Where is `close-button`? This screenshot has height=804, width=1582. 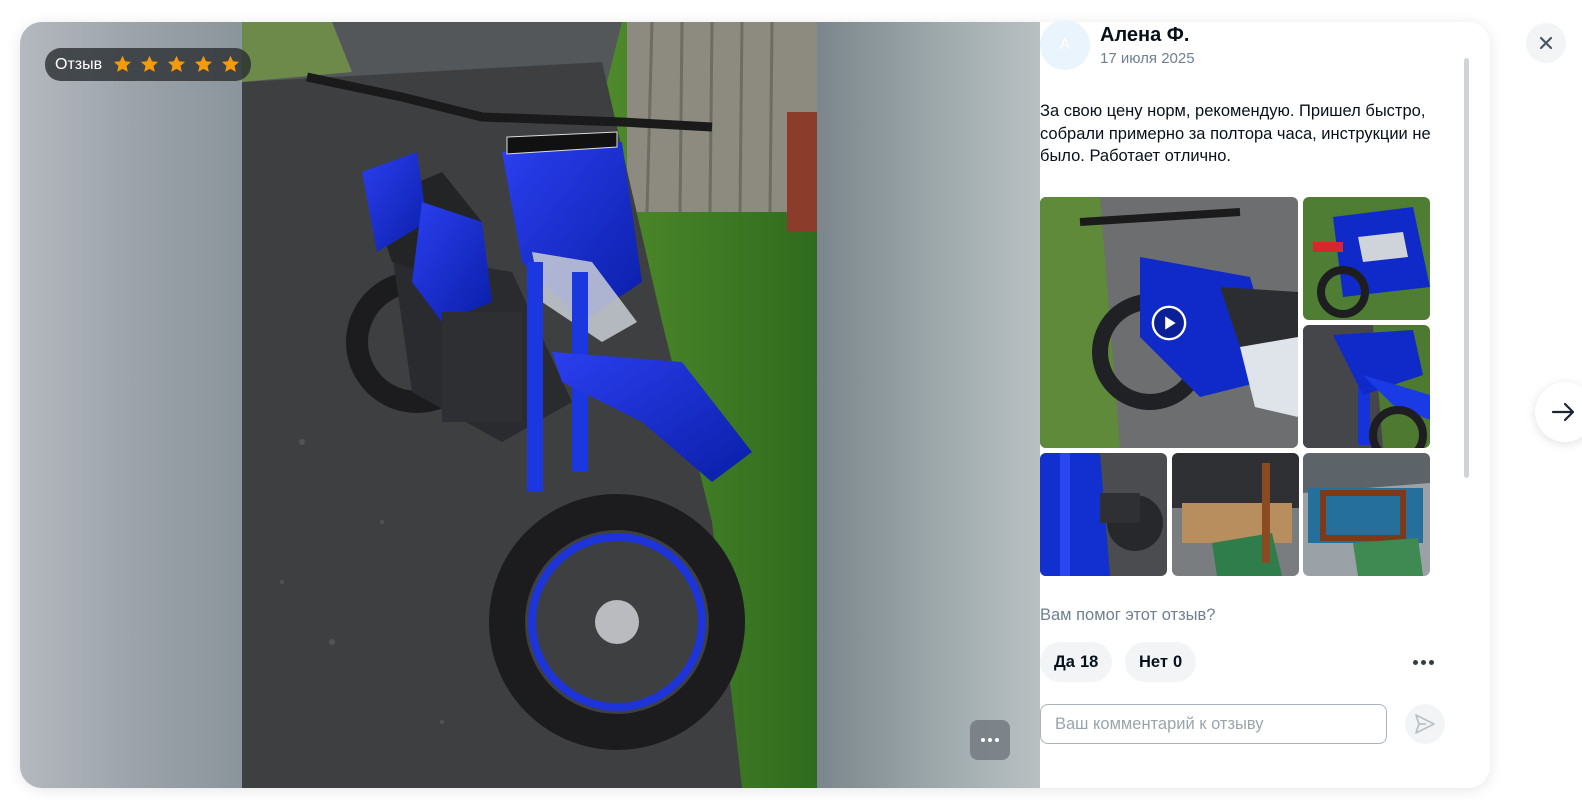 close-button is located at coordinates (1546, 43).